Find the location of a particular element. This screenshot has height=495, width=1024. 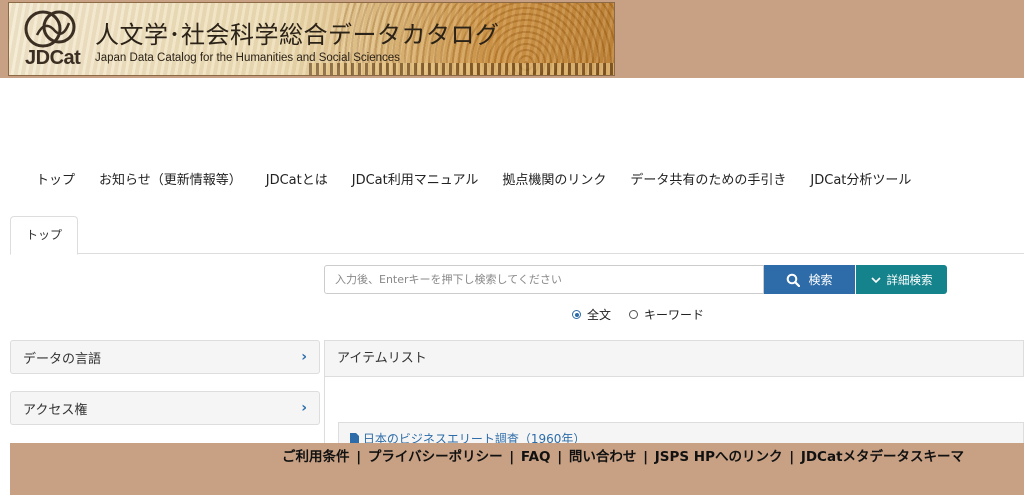

advanced-search-button: 詳細検索 is located at coordinates (901, 279).